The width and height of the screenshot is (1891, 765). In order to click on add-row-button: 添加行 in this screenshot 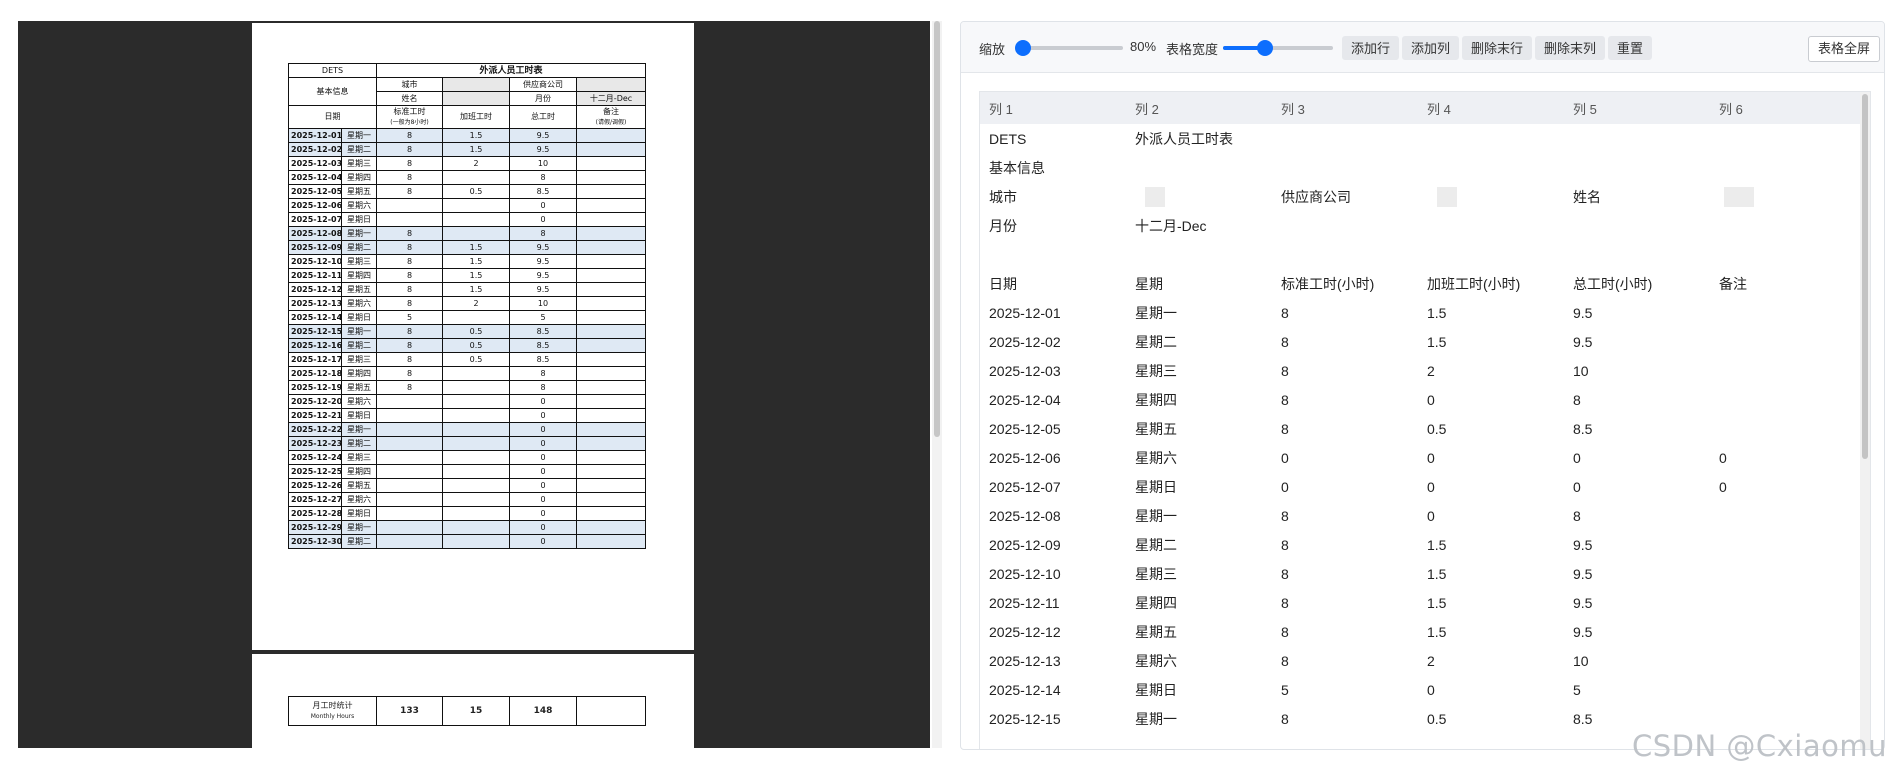, I will do `click(1371, 48)`.